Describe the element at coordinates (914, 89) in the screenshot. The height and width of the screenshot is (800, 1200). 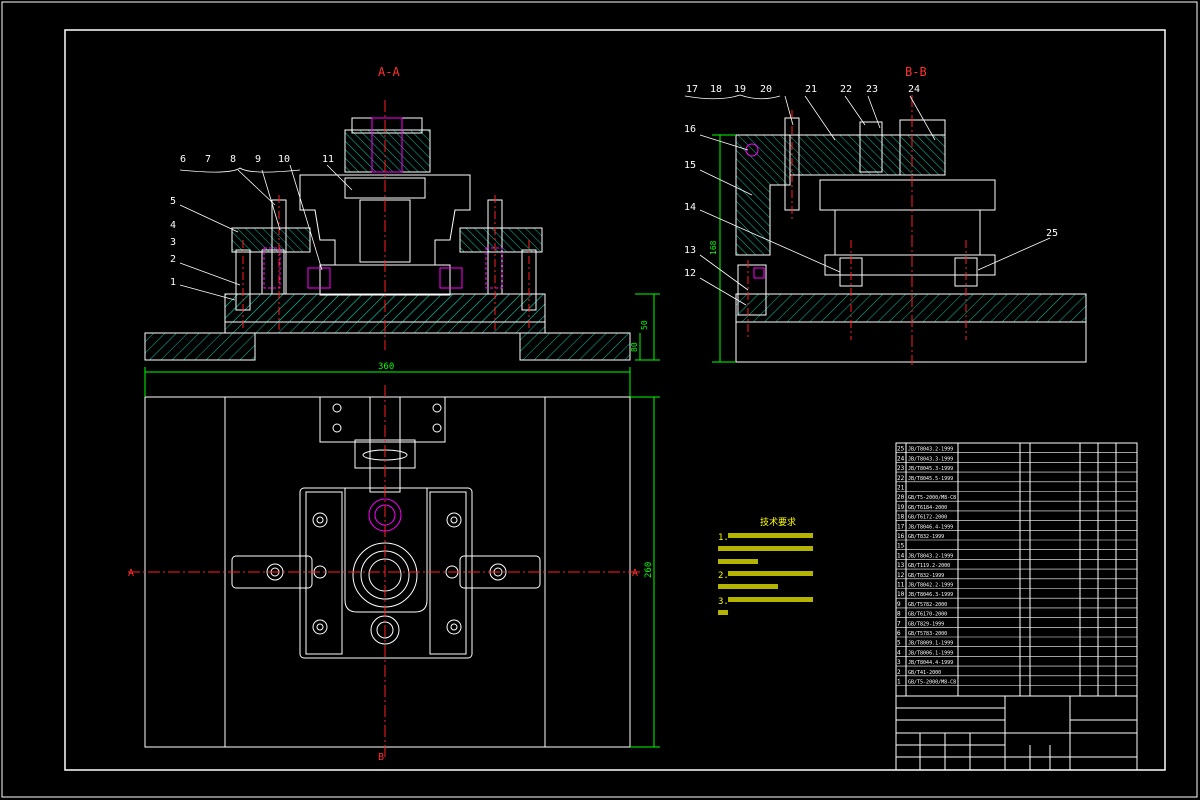
I see `callout-24: 24` at that location.